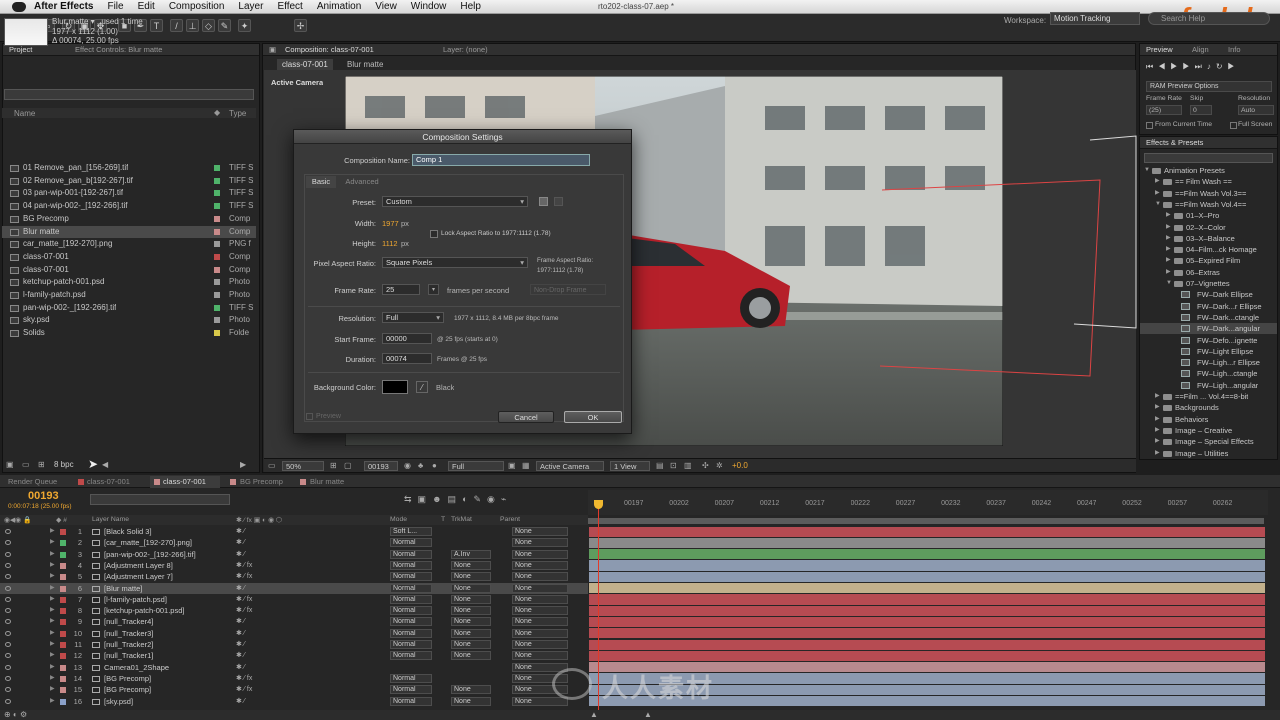 This screenshot has height=720, width=1280. Describe the element at coordinates (1208, 407) in the screenshot. I see `effects-folder: ▶ Backgrounds` at that location.